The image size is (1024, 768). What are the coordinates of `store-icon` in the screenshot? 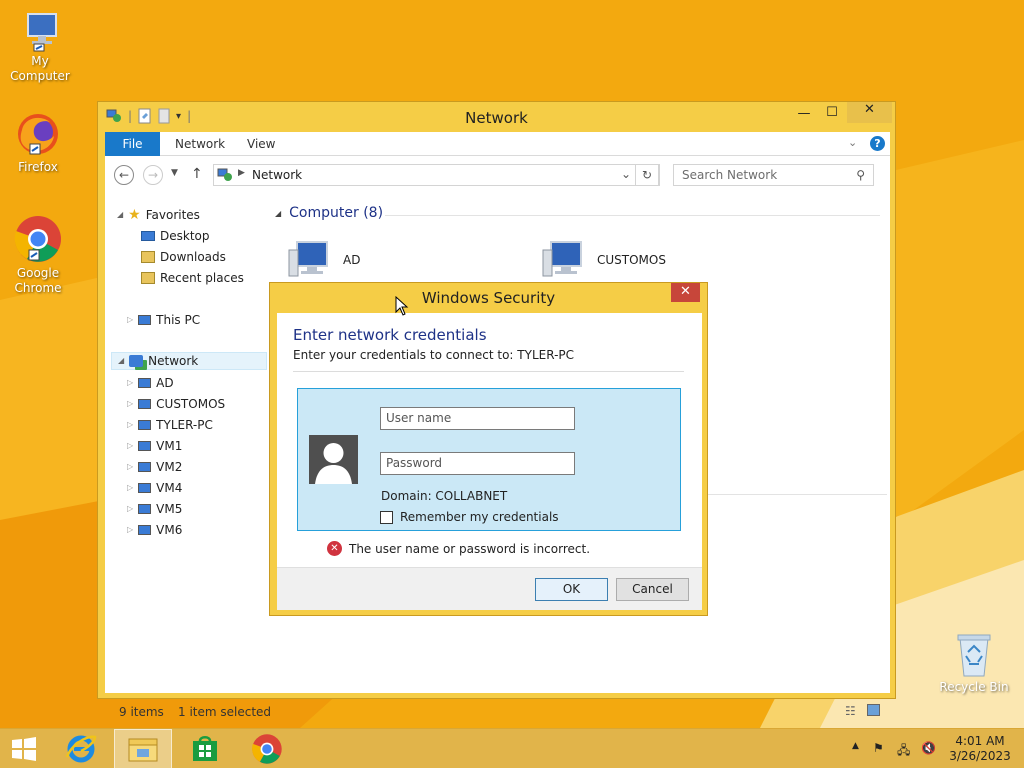 It's located at (205, 748).